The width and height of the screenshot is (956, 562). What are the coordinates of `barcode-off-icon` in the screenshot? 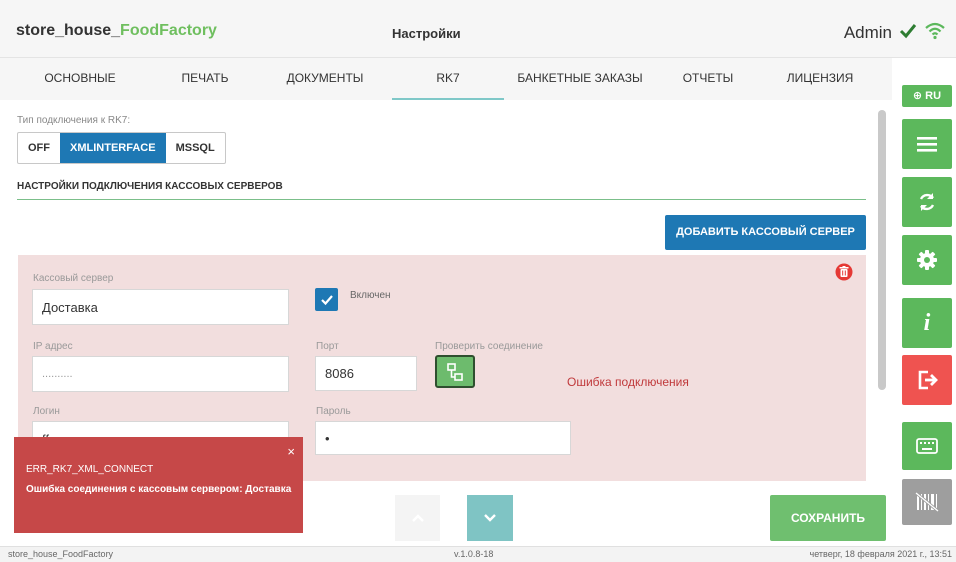 It's located at (927, 502).